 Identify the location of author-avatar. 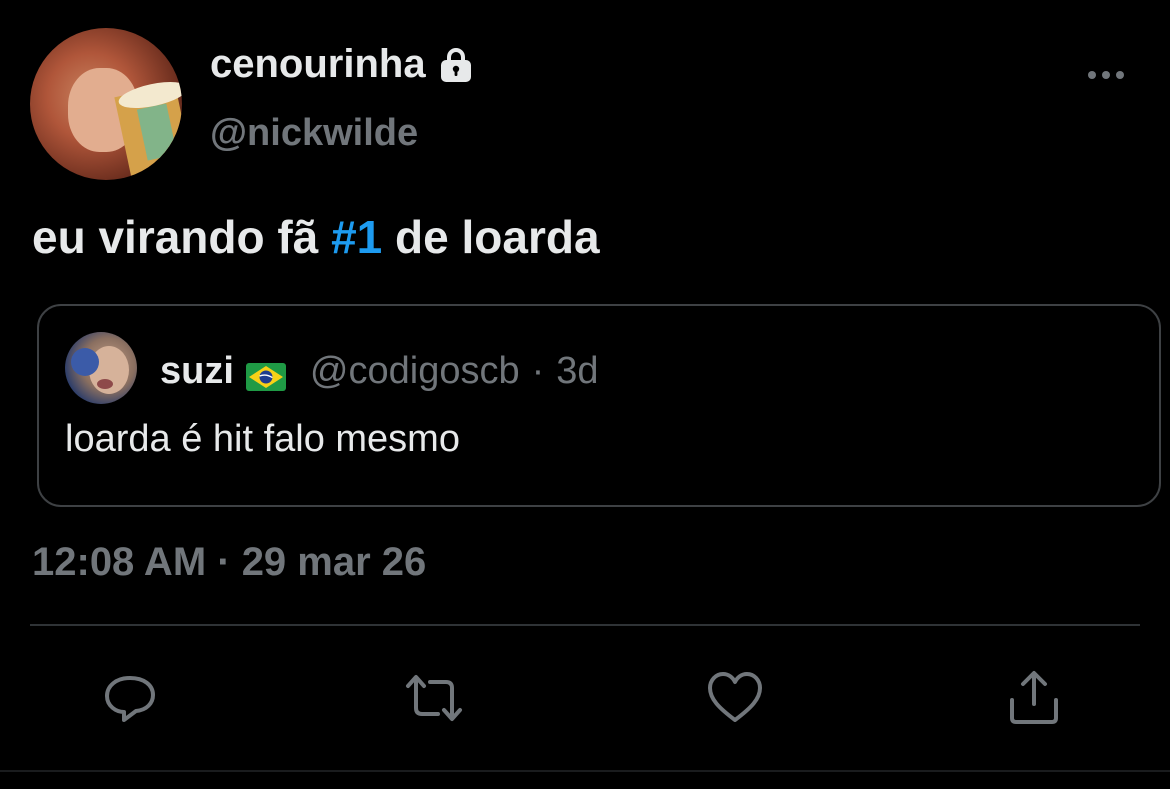
(106, 104).